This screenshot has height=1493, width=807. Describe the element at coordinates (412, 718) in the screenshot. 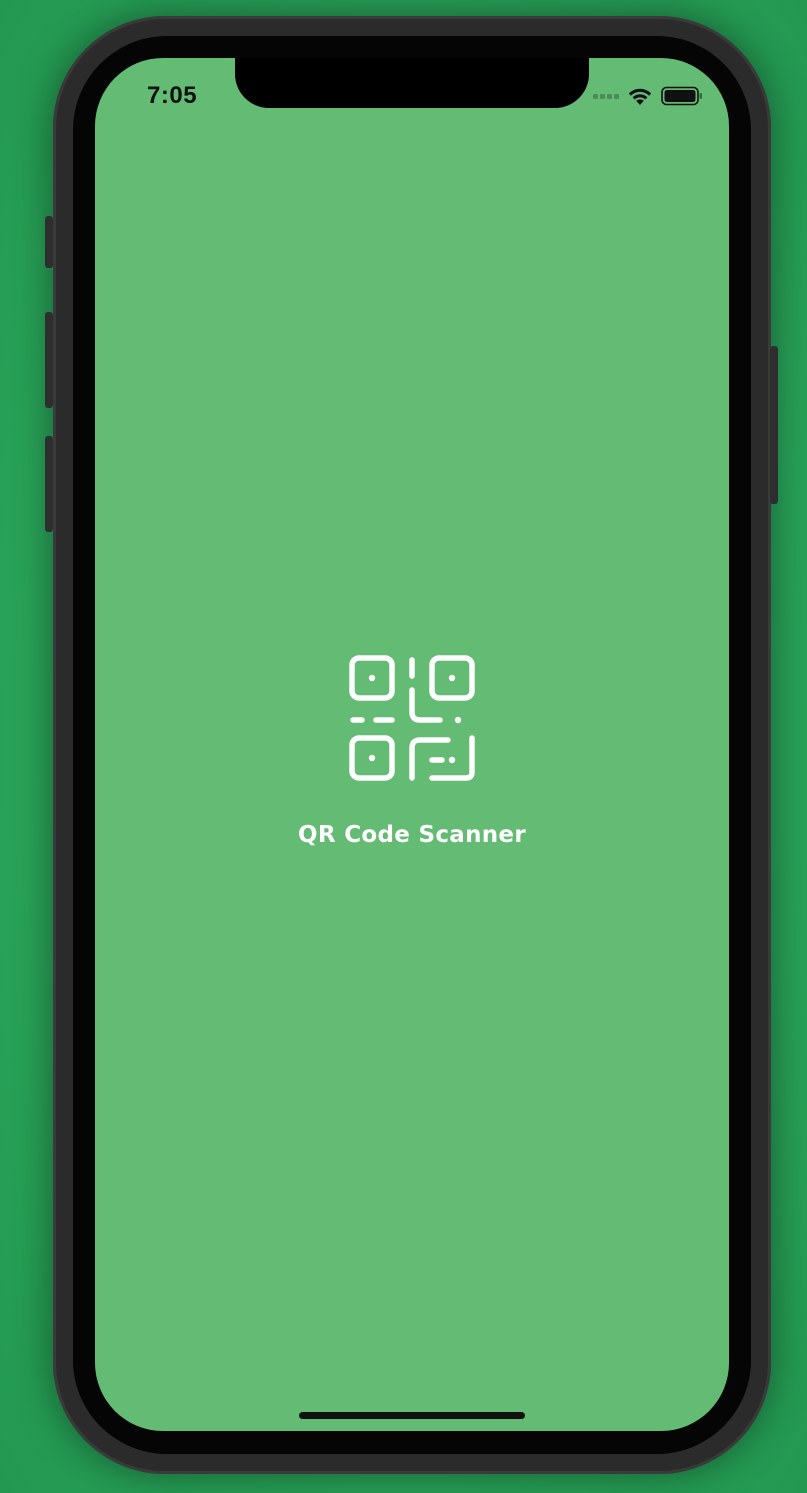

I see `qr-code-icon` at that location.